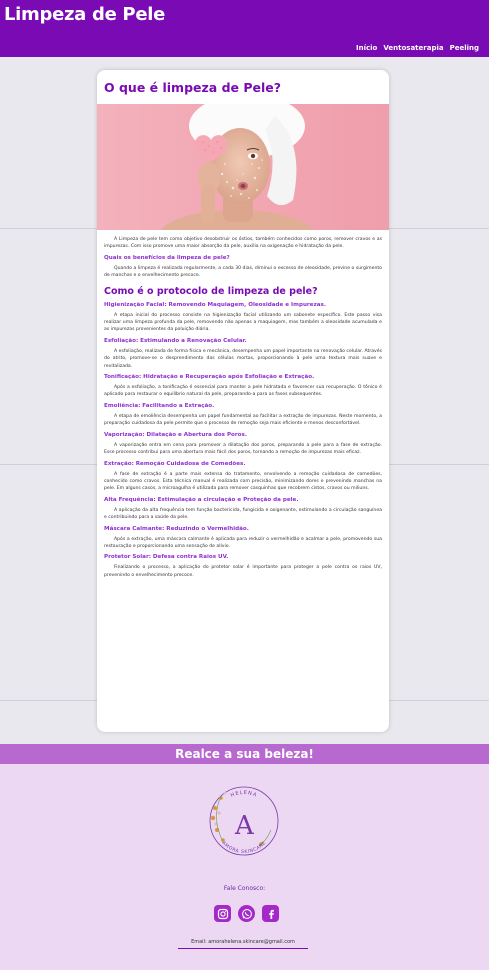 The image size is (489, 970). I want to click on facebook-link, so click(270, 913).